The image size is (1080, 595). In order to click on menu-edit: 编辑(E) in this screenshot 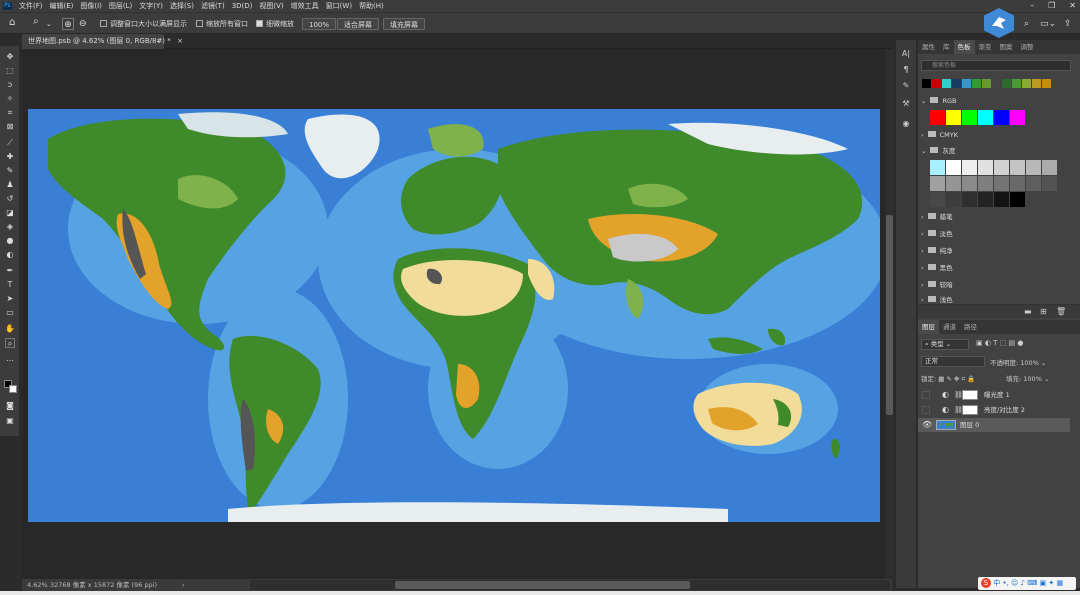, I will do `click(62, 6)`.